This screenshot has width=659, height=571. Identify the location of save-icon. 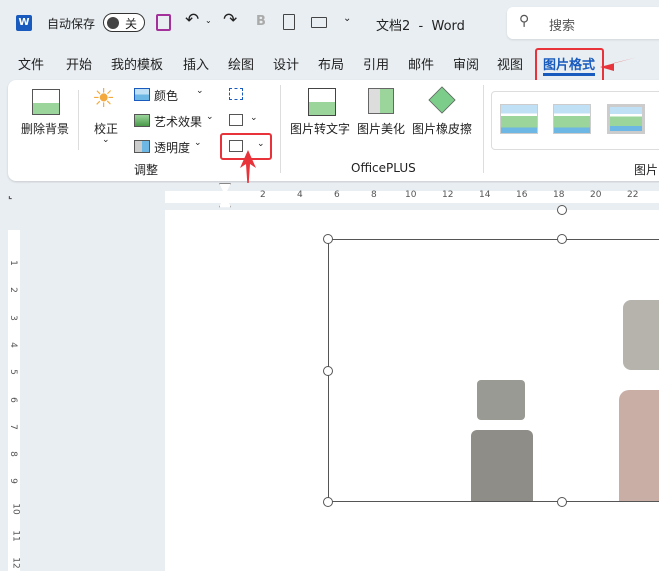
(163, 22).